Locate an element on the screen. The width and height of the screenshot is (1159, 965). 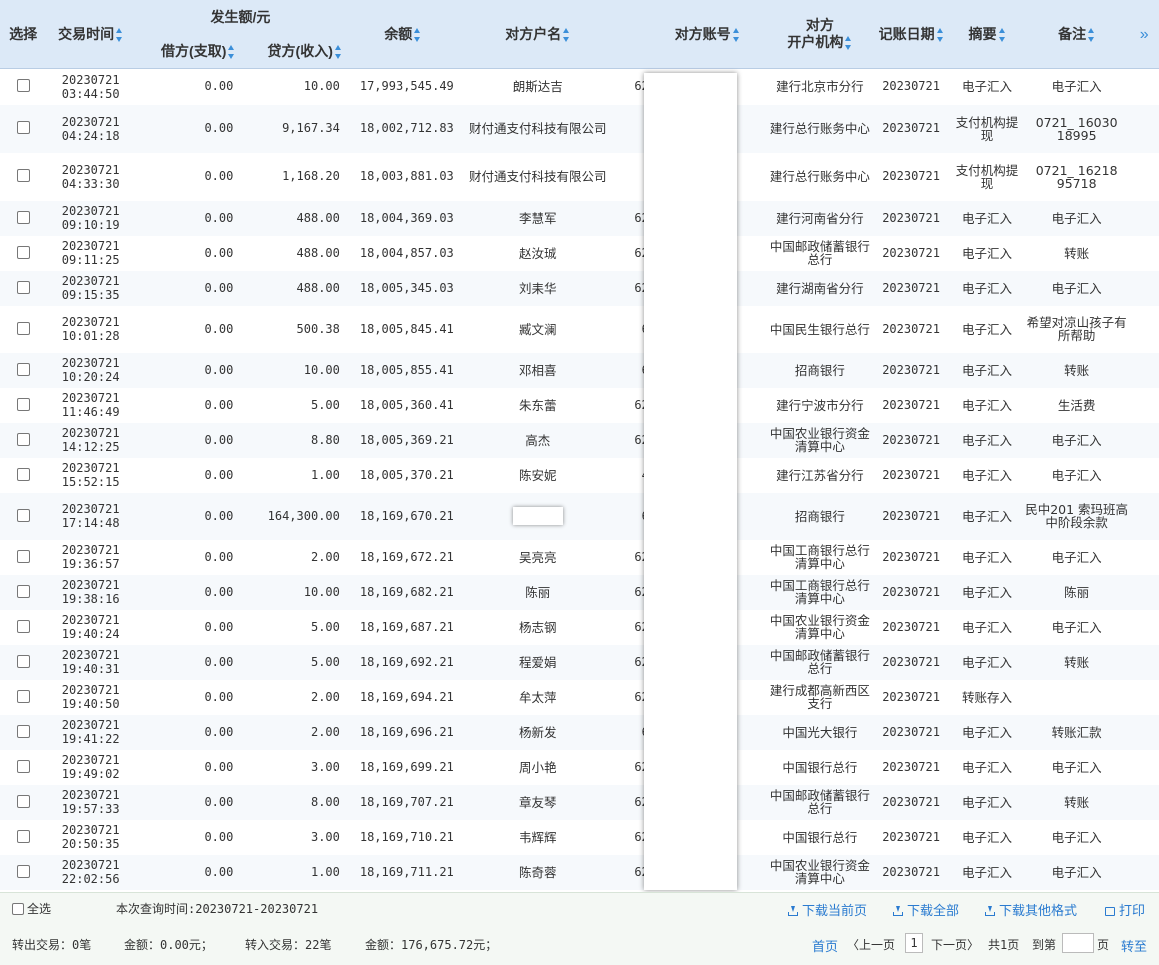
more-columns-button: » is located at coordinates (1144, 34).